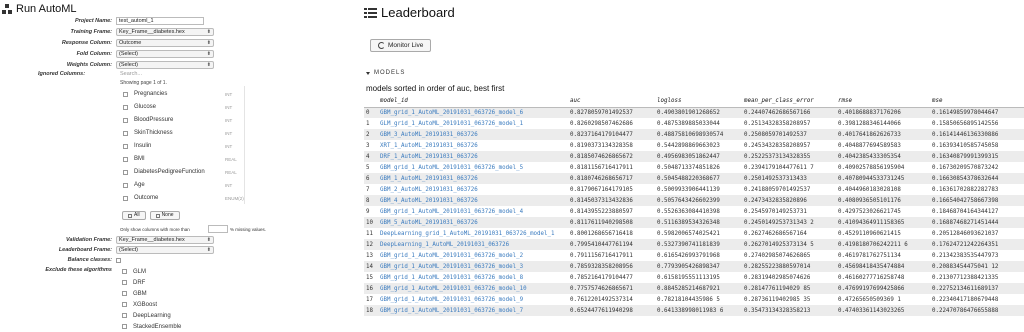 The height and width of the screenshot is (332, 1024). What do you see at coordinates (172, 315) in the screenshot?
I see `algorithm-item: DeepLearning` at bounding box center [172, 315].